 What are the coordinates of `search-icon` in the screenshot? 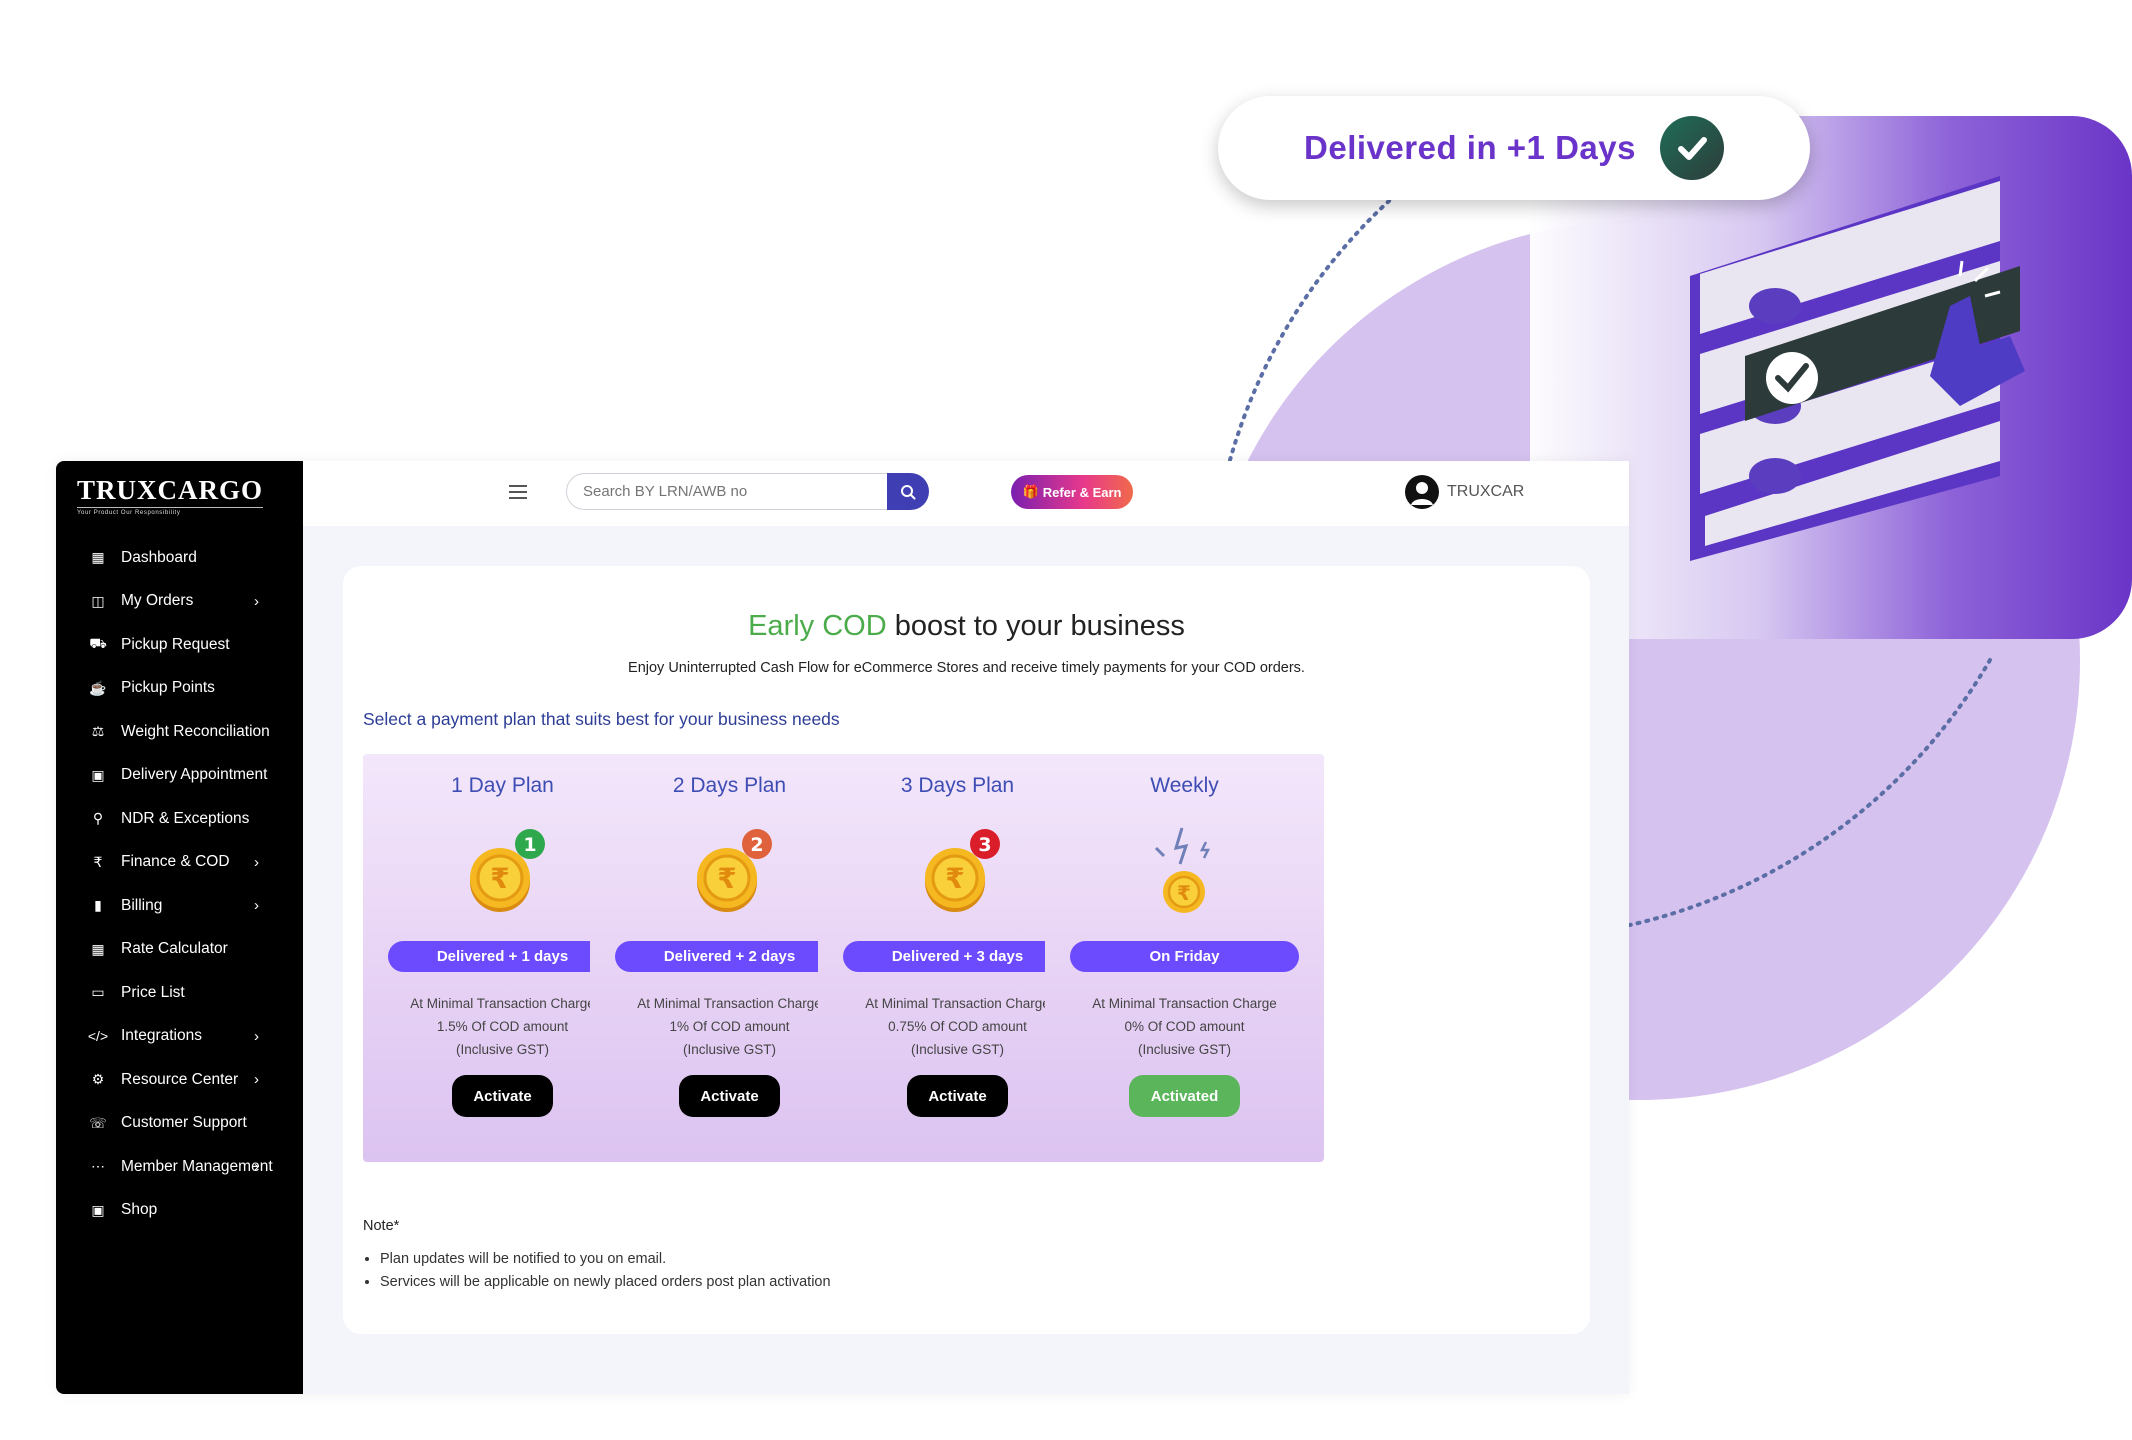 It's located at (908, 491).